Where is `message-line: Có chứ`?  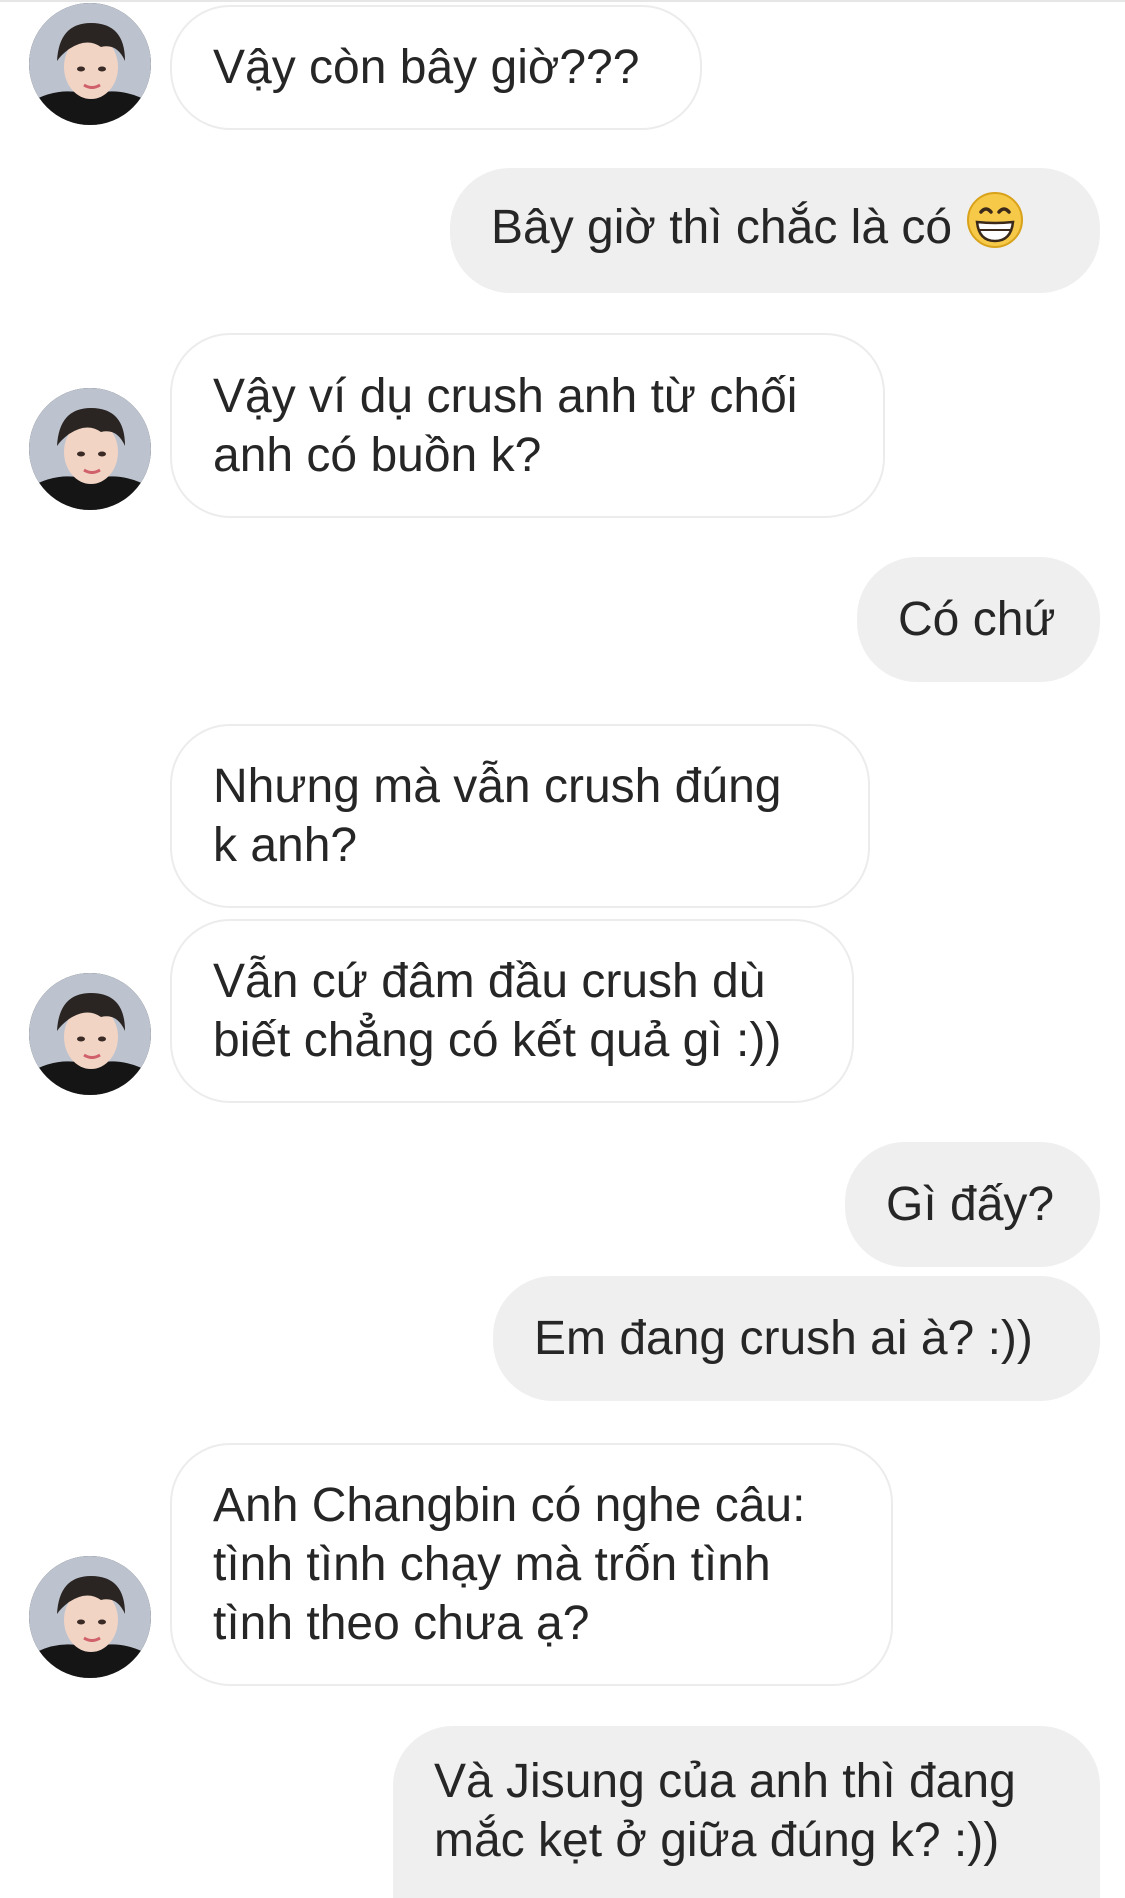
message-line: Có chứ is located at coordinates (977, 619).